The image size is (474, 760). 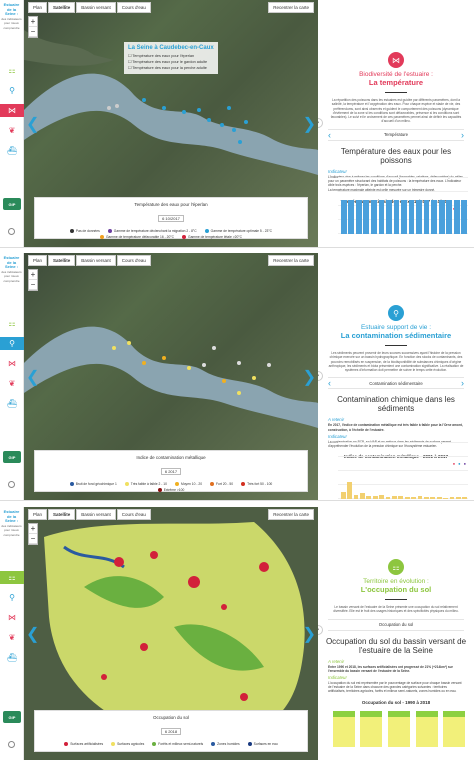 What do you see at coordinates (396, 383) in the screenshot?
I see `theme-selector: ‹ Contamination sédimentaire ›` at bounding box center [396, 383].